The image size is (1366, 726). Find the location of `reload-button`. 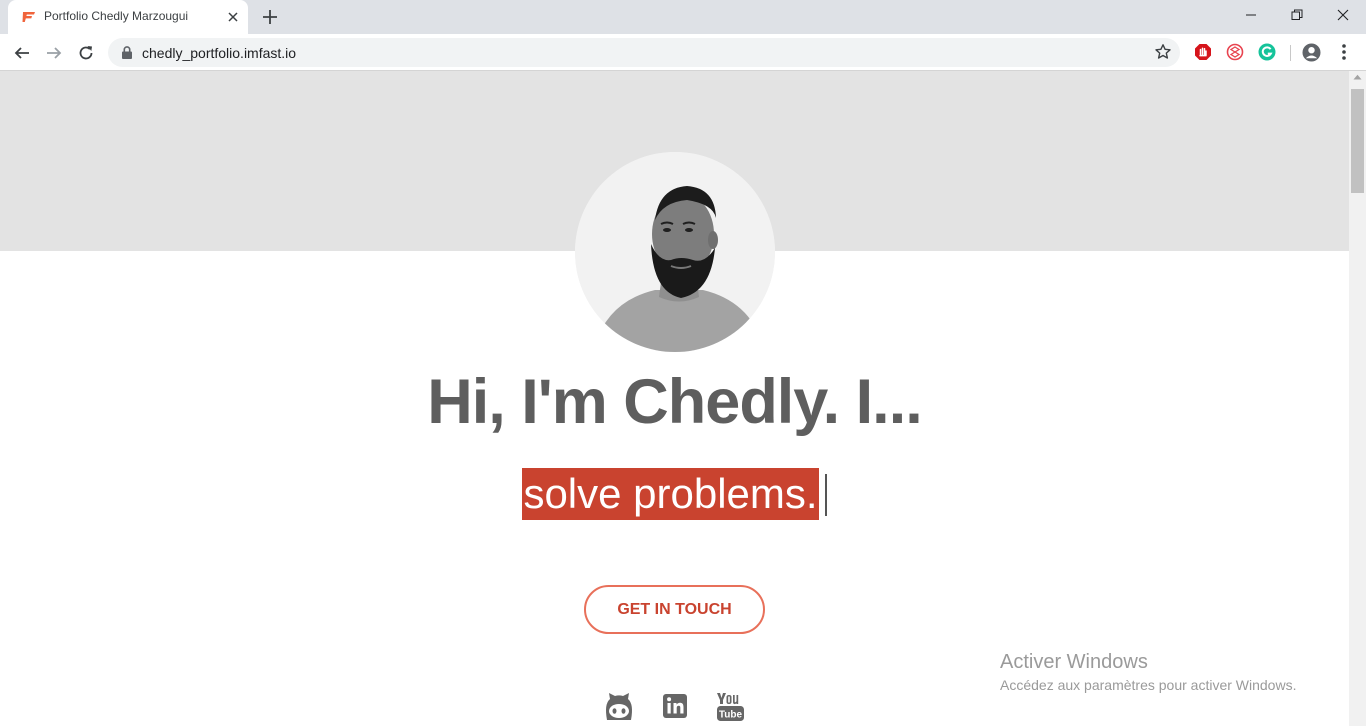

reload-button is located at coordinates (86, 53).